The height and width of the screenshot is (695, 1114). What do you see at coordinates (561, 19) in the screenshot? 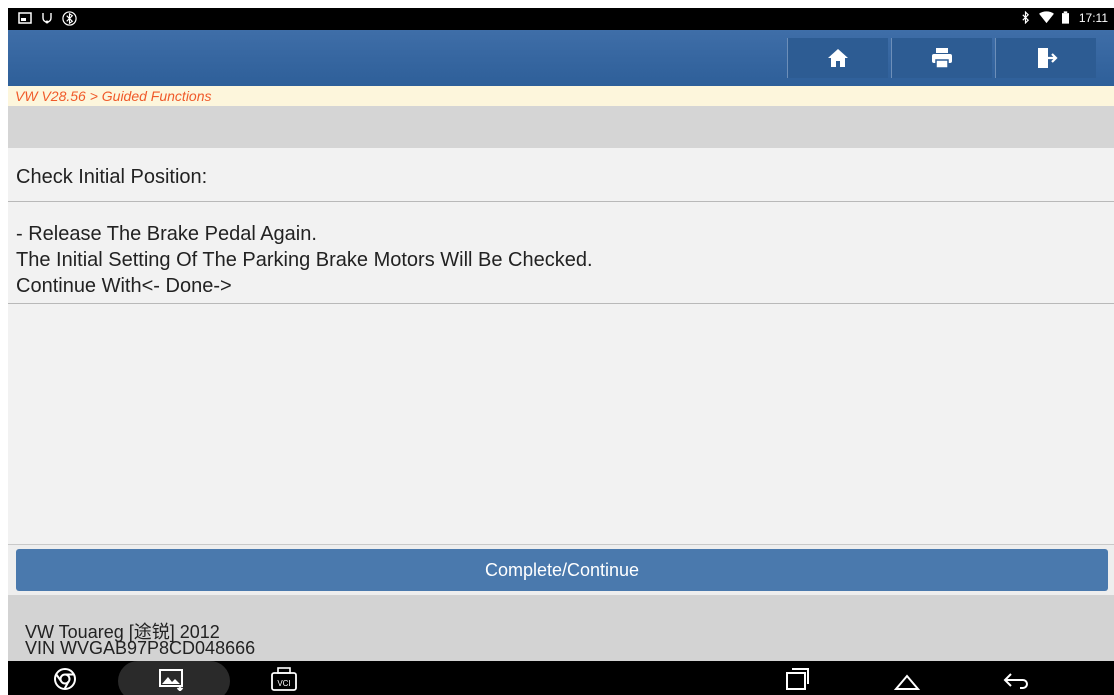
I see `status-bar: 17:11` at bounding box center [561, 19].